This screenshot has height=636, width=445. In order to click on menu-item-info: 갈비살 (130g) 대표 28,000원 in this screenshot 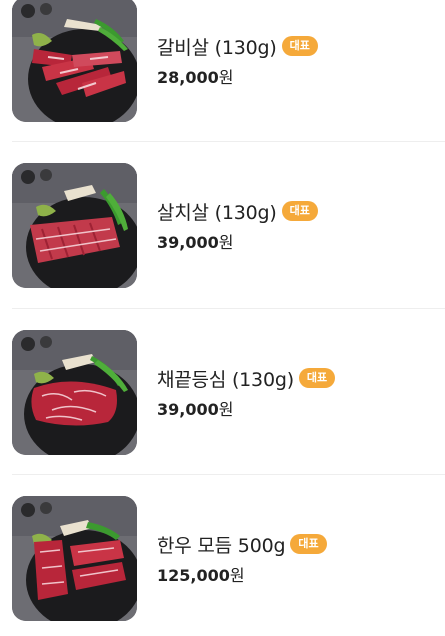, I will do `click(297, 61)`.